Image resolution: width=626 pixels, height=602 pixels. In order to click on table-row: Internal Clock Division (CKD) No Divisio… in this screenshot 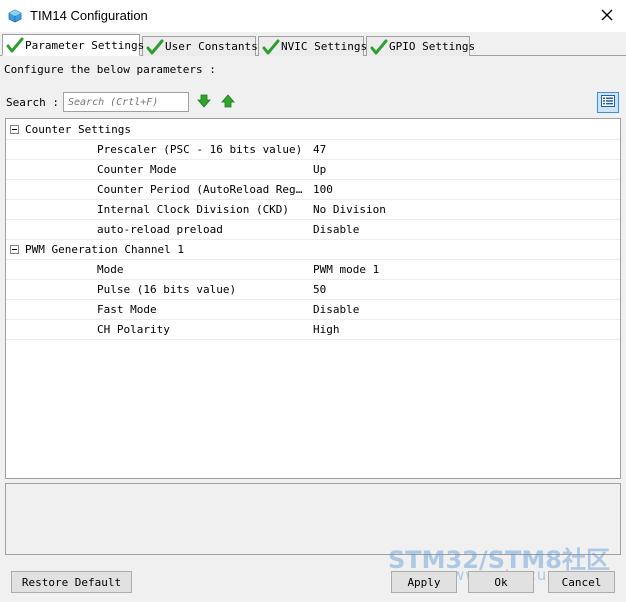, I will do `click(313, 210)`.